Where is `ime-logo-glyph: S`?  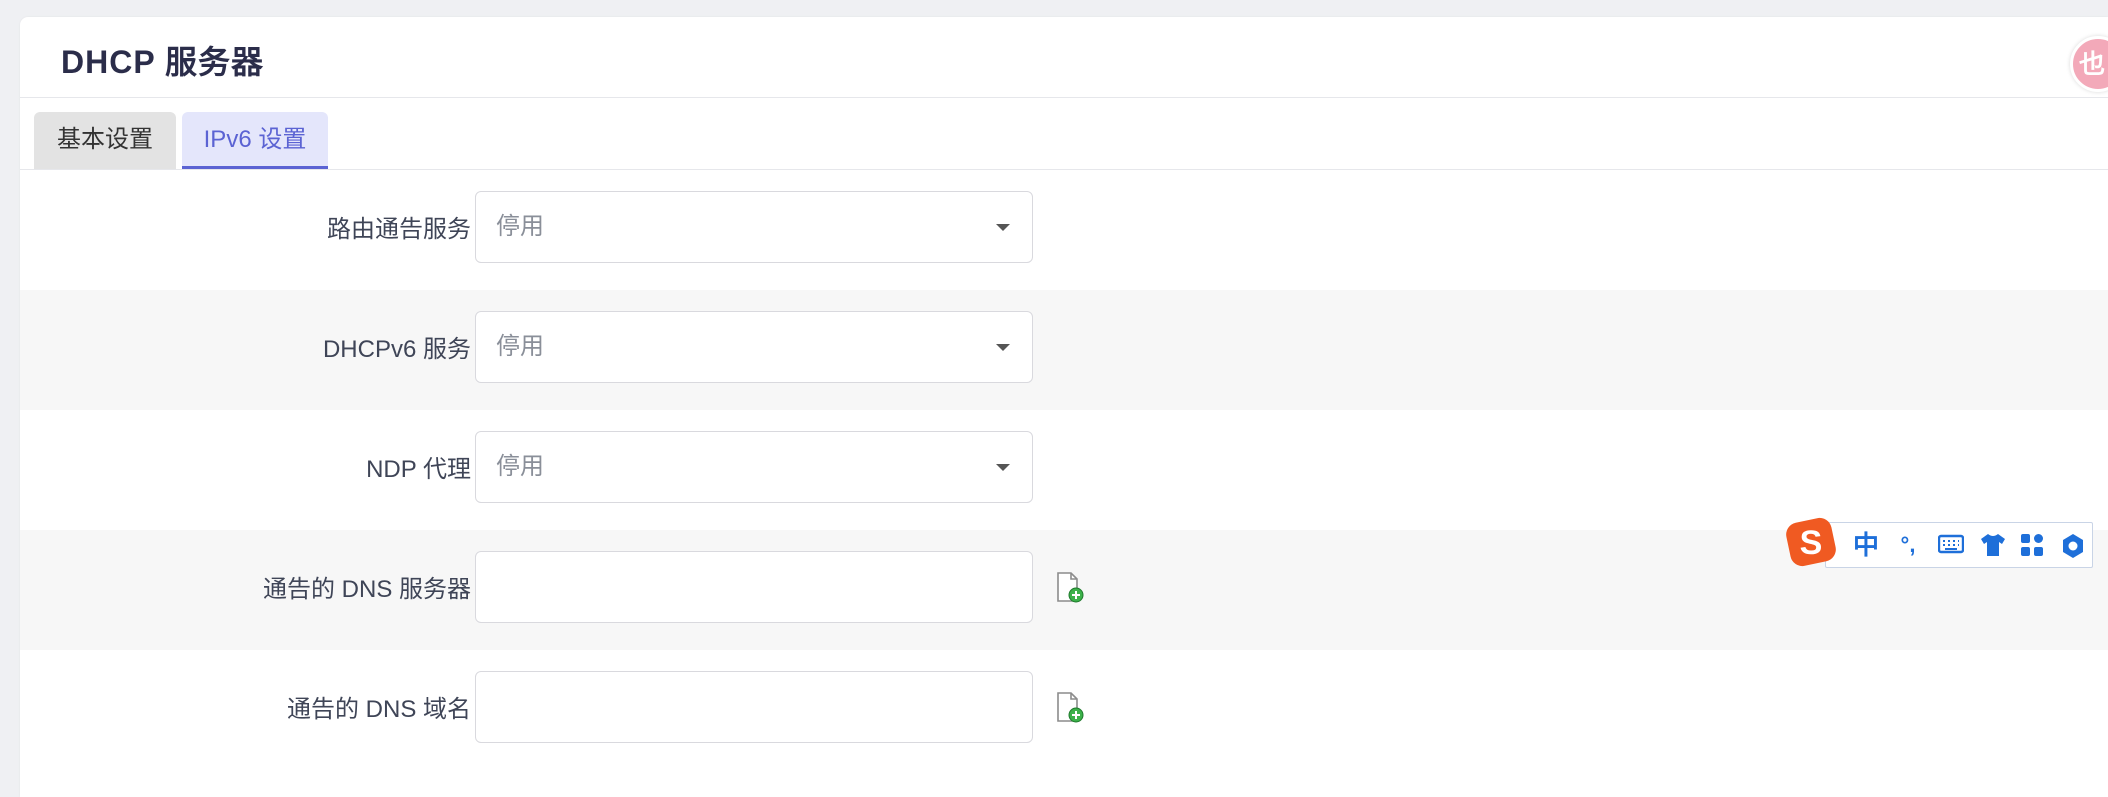
ime-logo-glyph: S is located at coordinates (1811, 543).